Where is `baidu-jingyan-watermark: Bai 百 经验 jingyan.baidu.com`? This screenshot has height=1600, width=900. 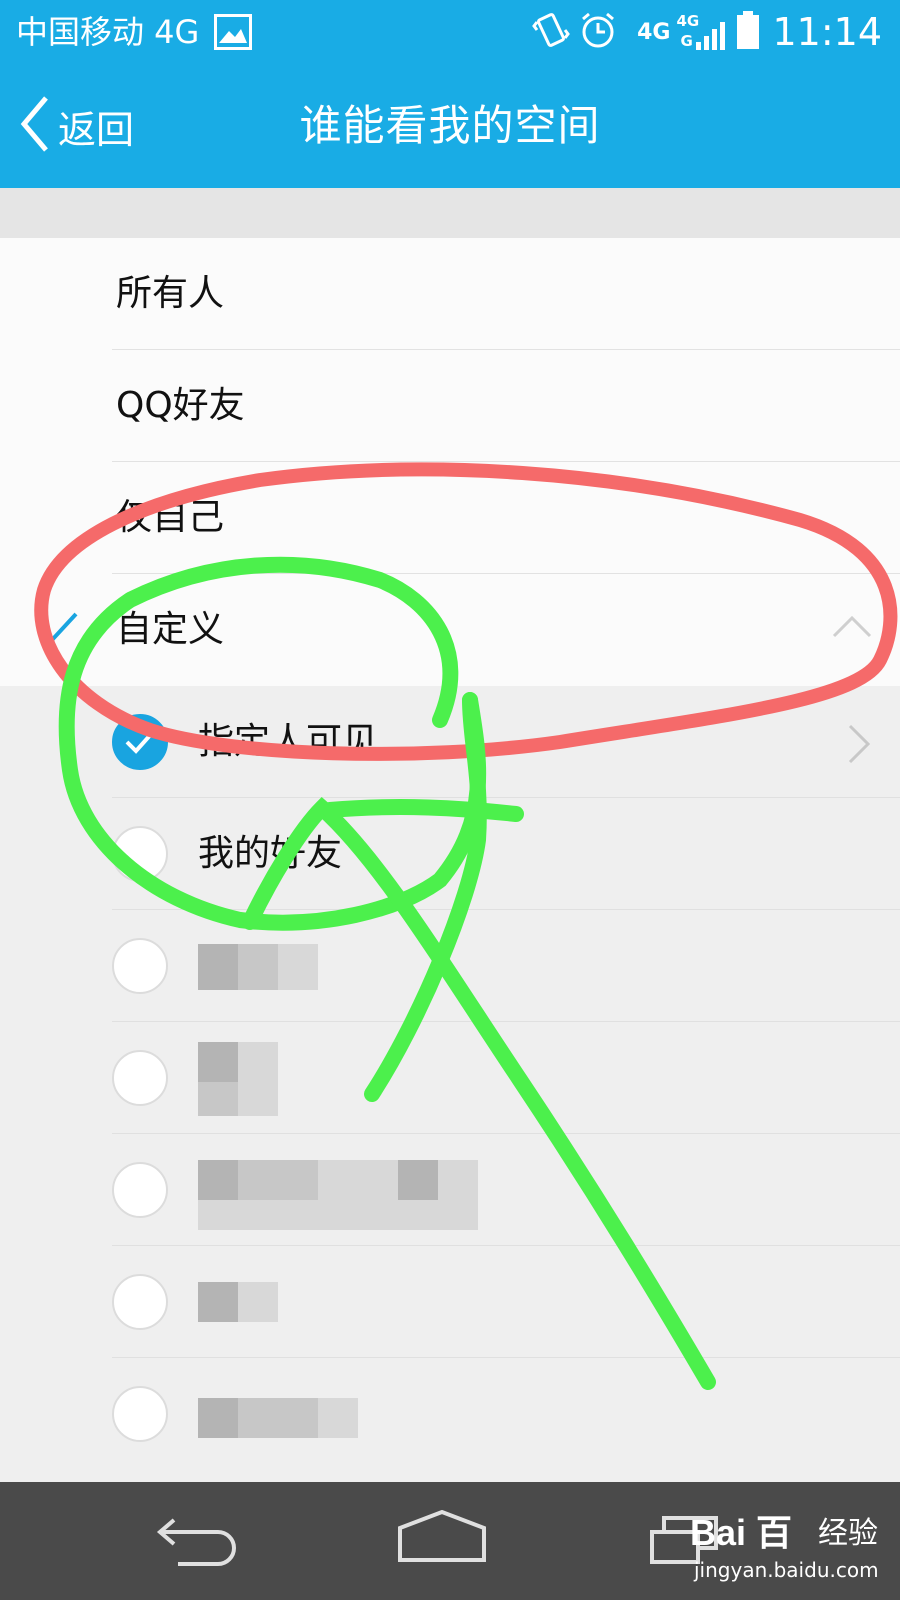 baidu-jingyan-watermark: Bai 百 经验 jingyan.baidu.com is located at coordinates (790, 1544).